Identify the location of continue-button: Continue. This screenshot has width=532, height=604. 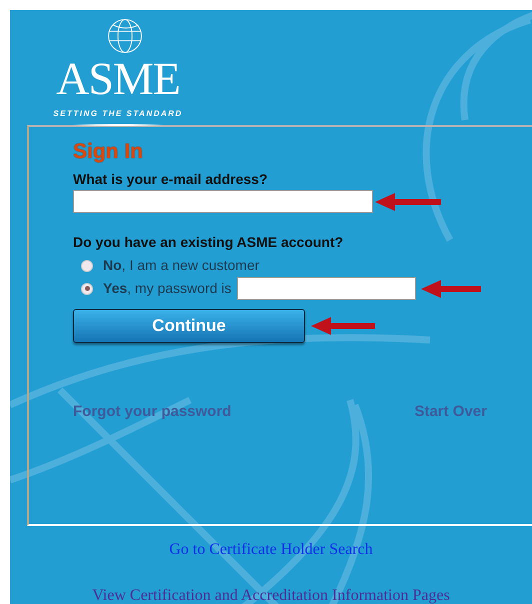
(189, 326).